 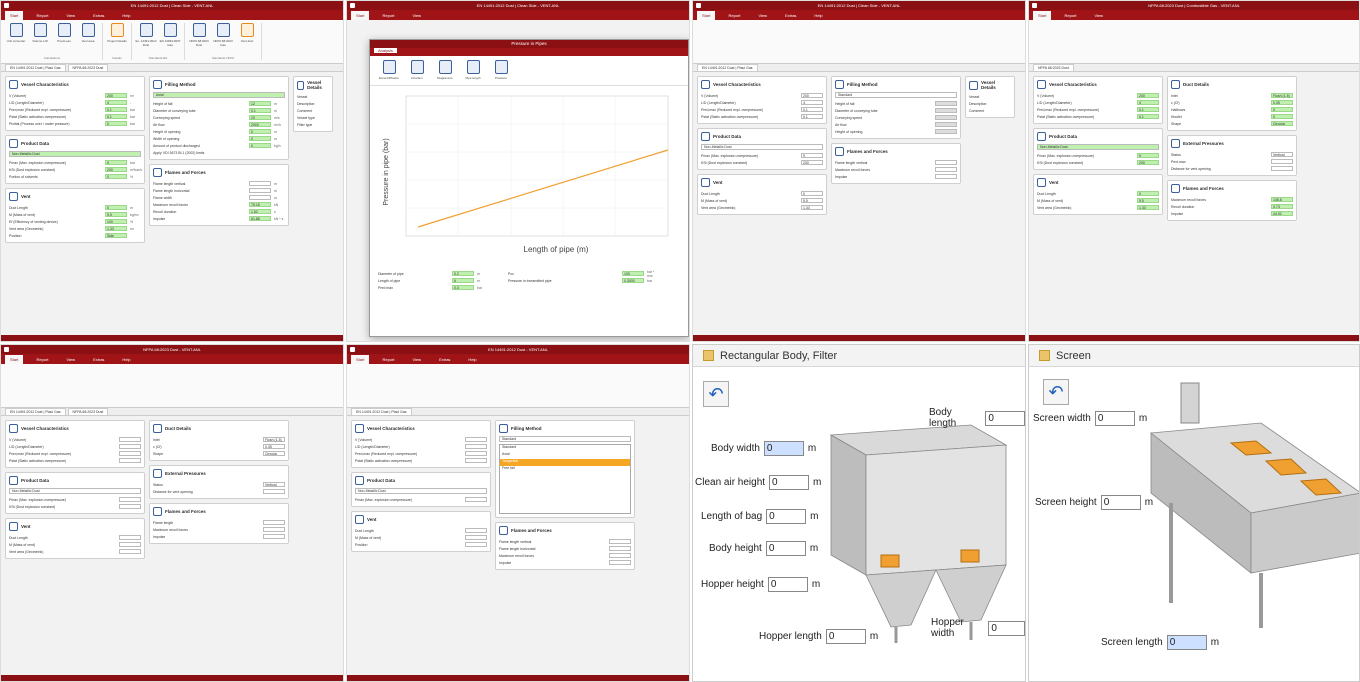 What do you see at coordinates (476, 544) in the screenshot?
I see `position-select` at bounding box center [476, 544].